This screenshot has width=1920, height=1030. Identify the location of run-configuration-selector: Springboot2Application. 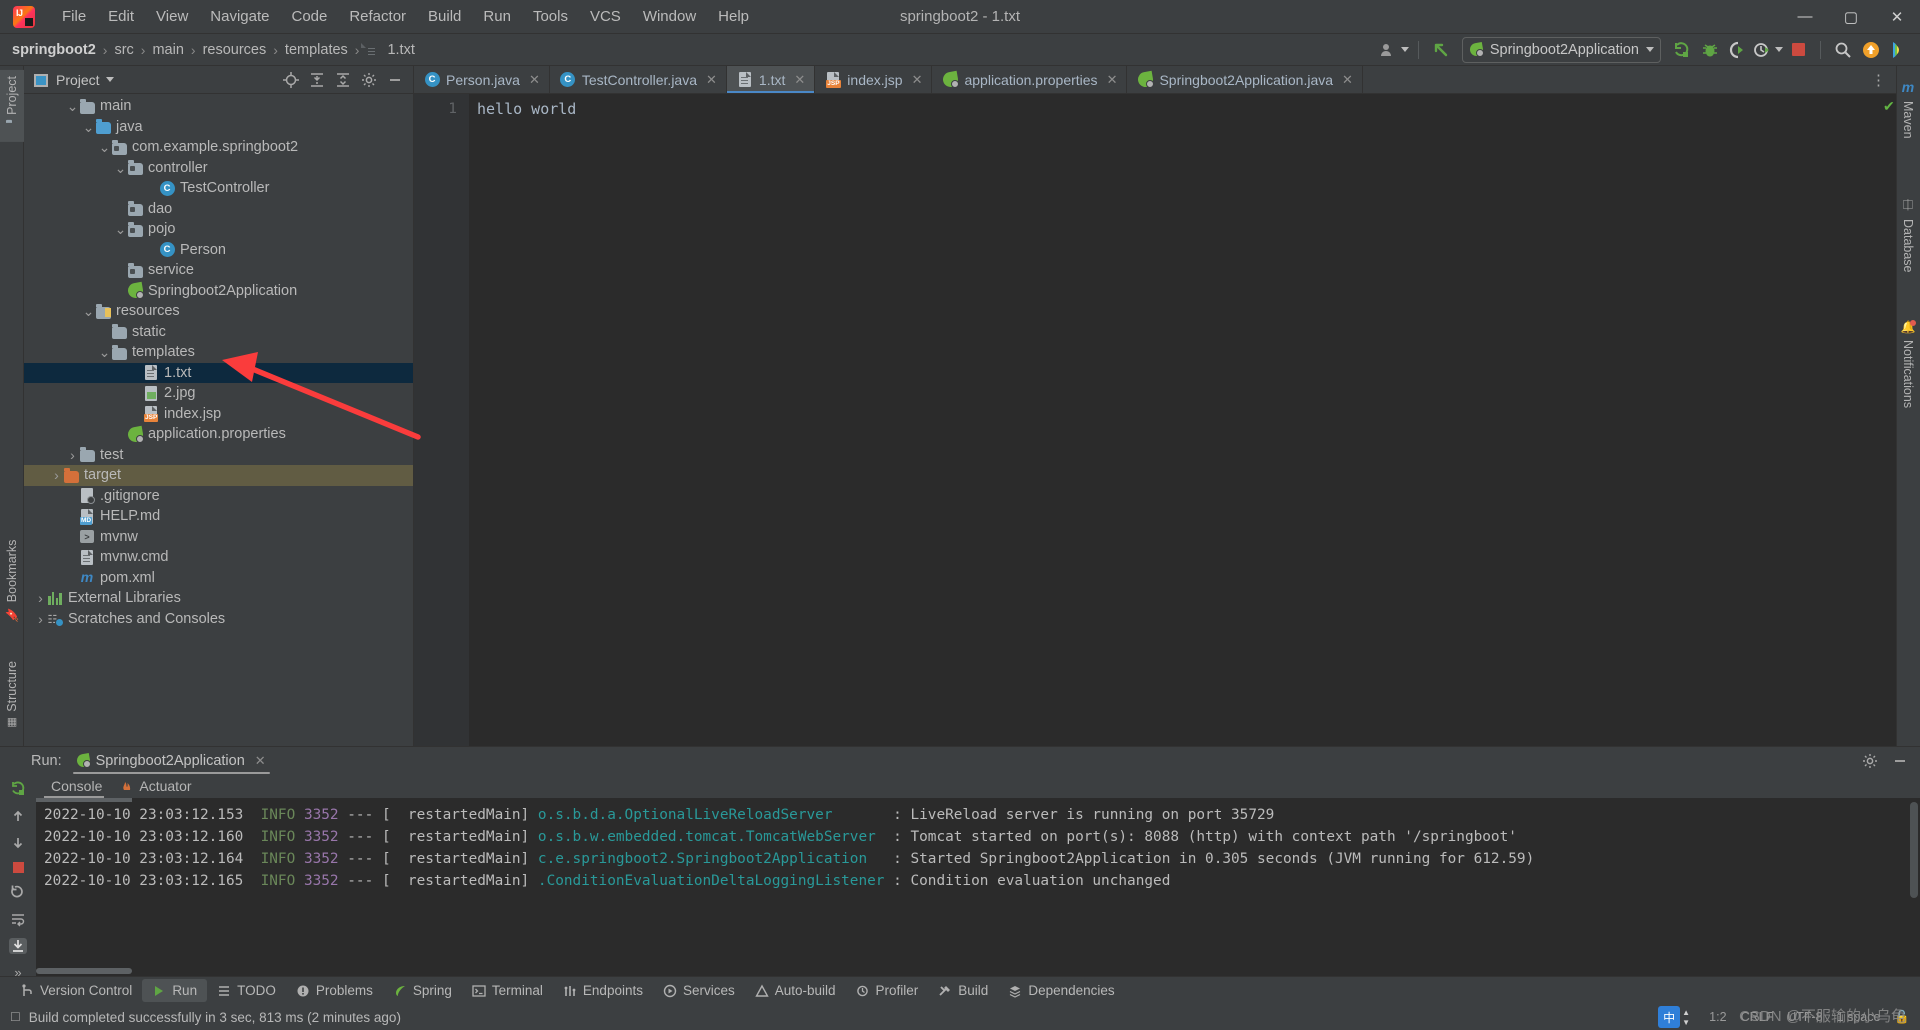
(1561, 49).